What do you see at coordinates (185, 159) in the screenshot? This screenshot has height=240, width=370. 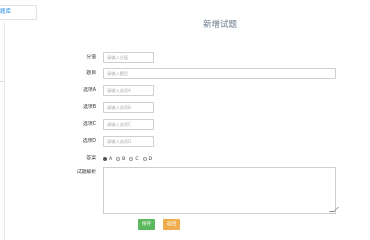 I see `answer-row: 答案 A B C D` at bounding box center [185, 159].